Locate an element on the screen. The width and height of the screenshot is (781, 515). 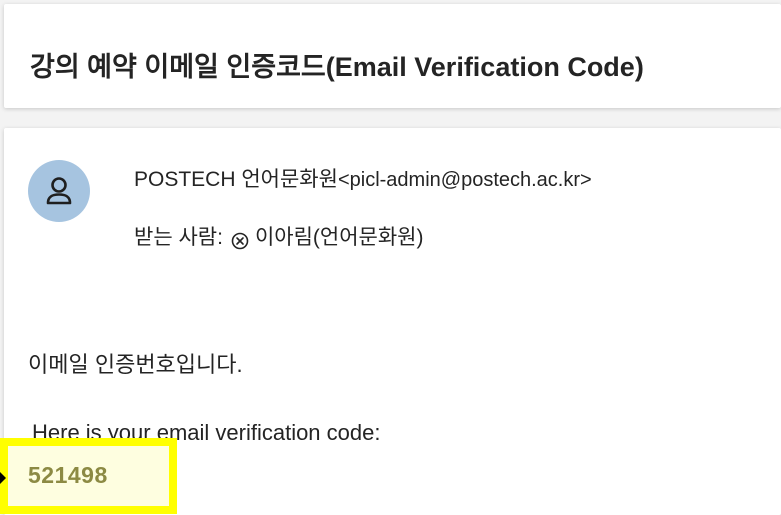
sender-name: POSTECH 언어문화원 is located at coordinates (236, 179).